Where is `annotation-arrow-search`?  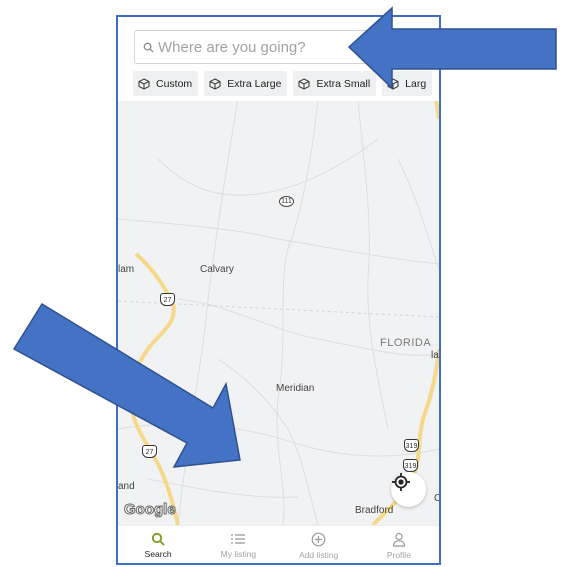 annotation-arrow-search is located at coordinates (452, 48).